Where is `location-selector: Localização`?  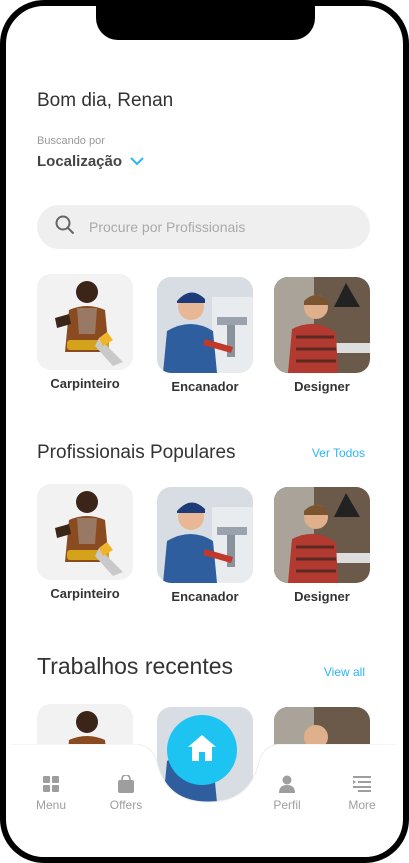
location-selector: Localização is located at coordinates (90, 161).